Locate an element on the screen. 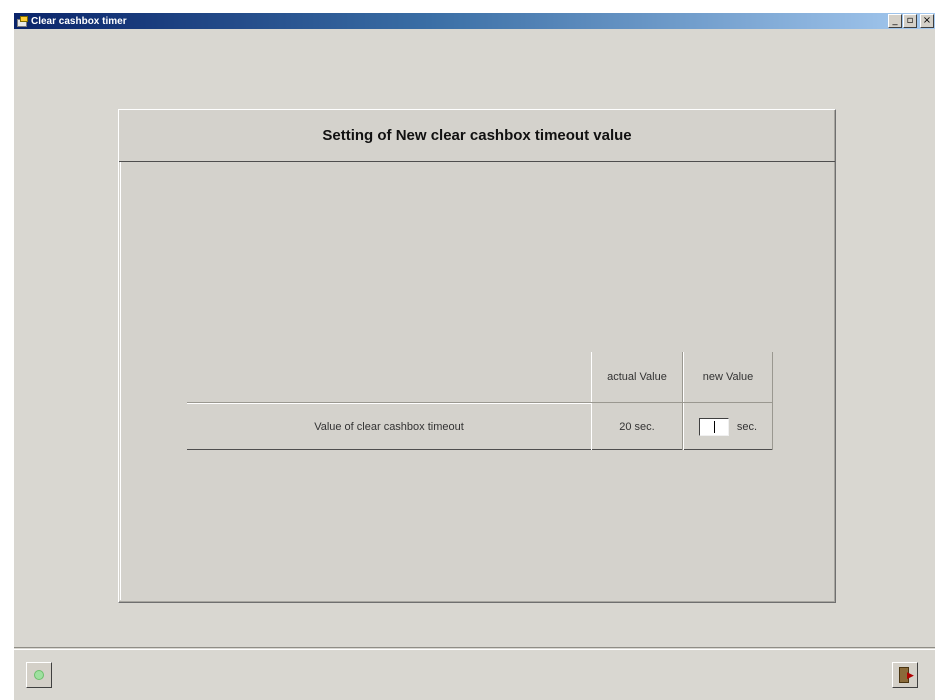 The image size is (935, 700). close-button: × is located at coordinates (927, 21).